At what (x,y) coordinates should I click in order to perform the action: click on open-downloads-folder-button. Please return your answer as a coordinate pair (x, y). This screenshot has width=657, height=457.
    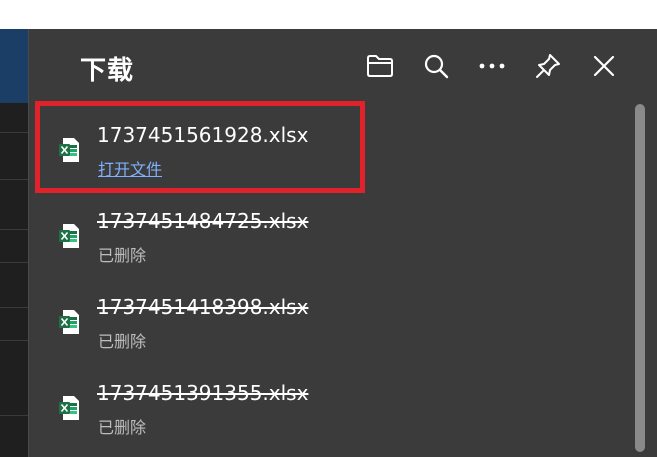
    Looking at the image, I should click on (380, 66).